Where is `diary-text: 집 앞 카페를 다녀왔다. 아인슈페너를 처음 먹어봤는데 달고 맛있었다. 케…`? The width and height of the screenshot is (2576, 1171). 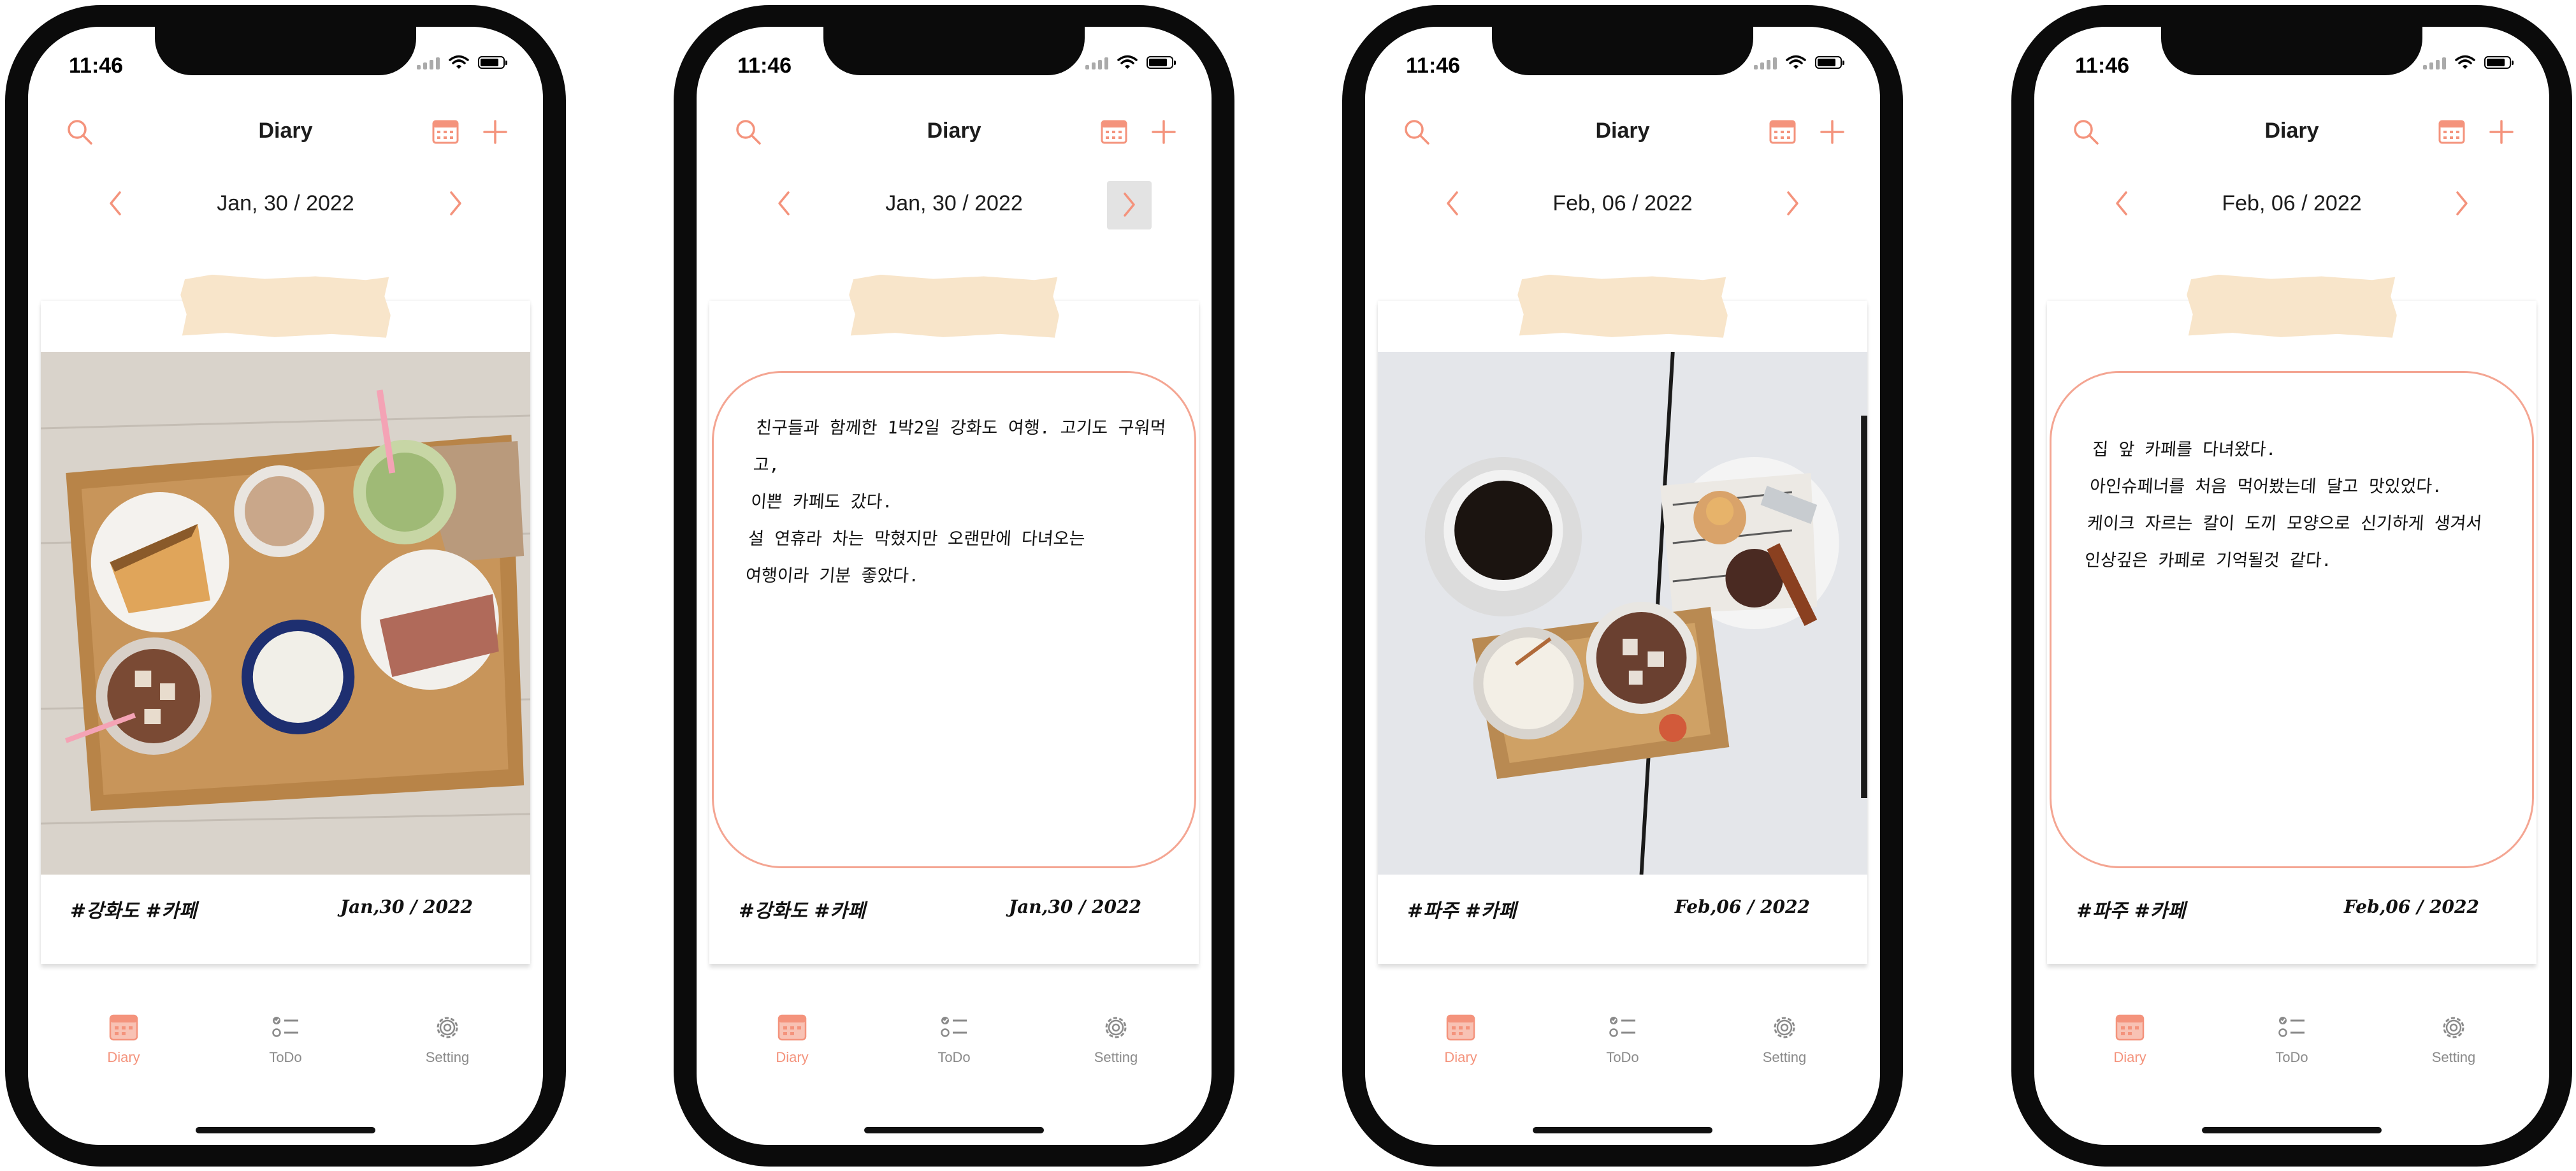
diary-text: 집 앞 카페를 다녀왔다. 아인슈페너를 처음 먹어봤는데 달고 맛있었다. 케… is located at coordinates (2283, 505).